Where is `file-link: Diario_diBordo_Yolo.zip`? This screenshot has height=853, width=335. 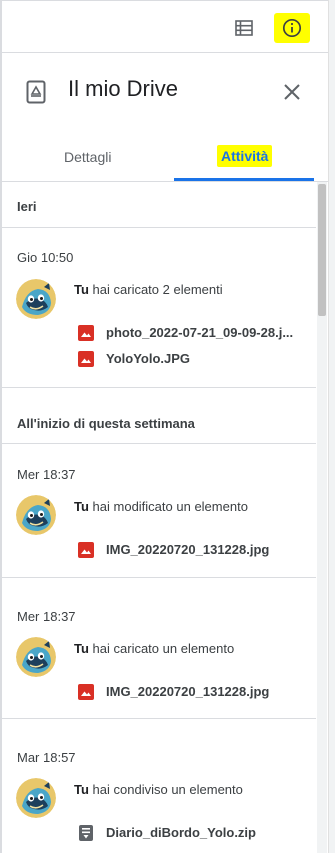
file-link: Diario_diBordo_Yolo.zip is located at coordinates (194, 833).